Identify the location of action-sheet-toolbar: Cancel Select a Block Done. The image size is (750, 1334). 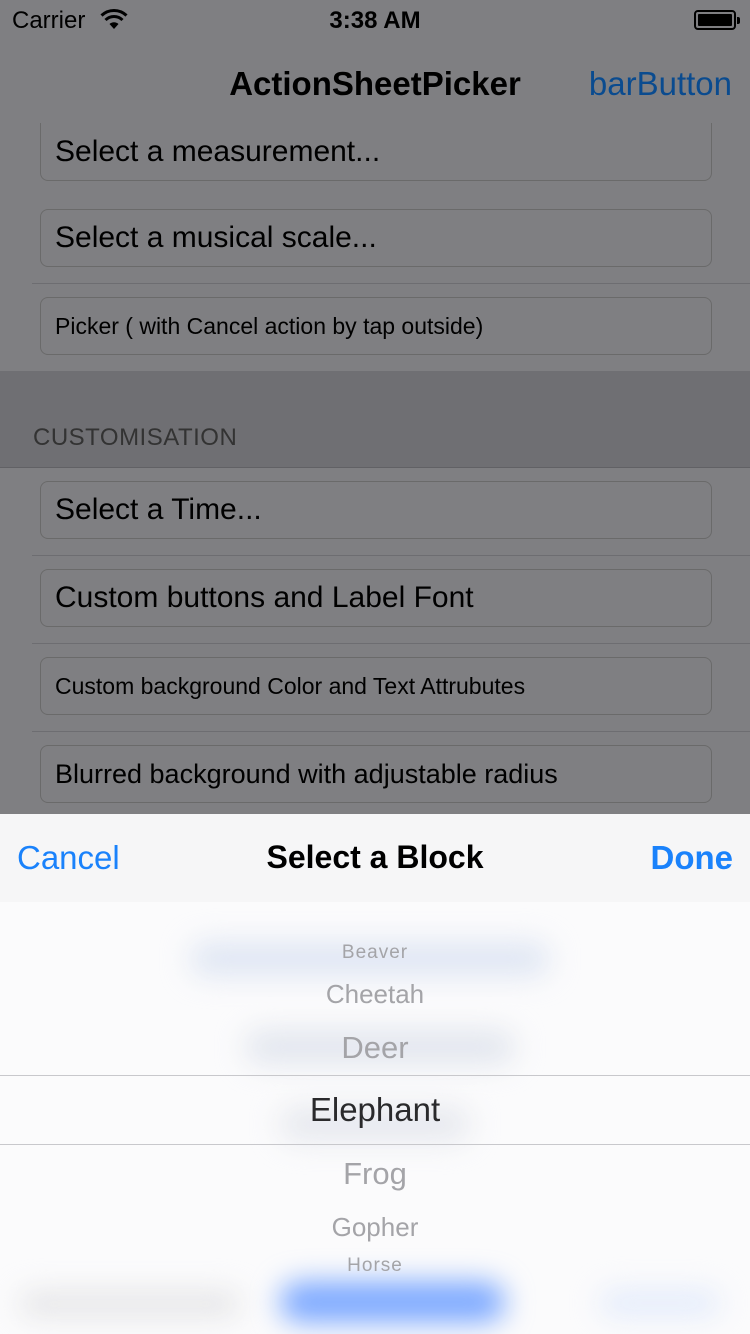
(375, 858).